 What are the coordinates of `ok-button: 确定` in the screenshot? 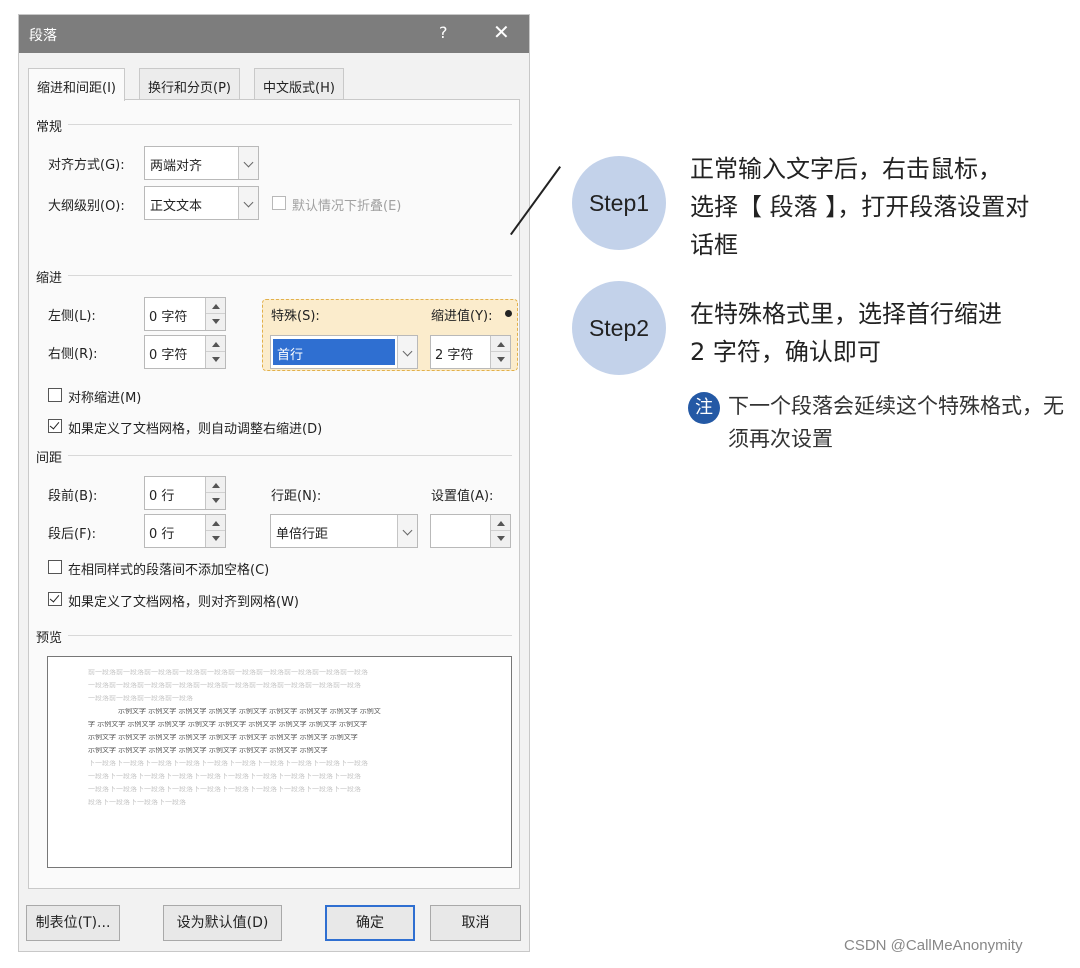 It's located at (370, 923).